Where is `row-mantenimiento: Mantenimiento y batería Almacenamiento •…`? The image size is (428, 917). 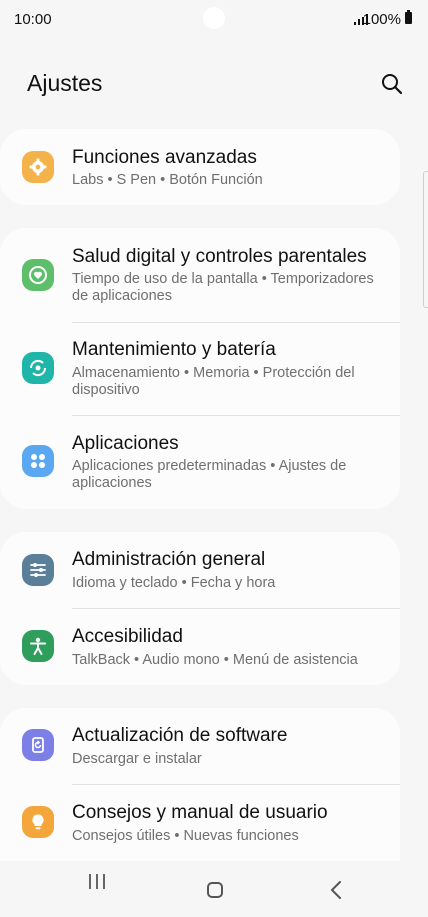
row-mantenimiento: Mantenimiento y batería Almacenamiento •… is located at coordinates (200, 368).